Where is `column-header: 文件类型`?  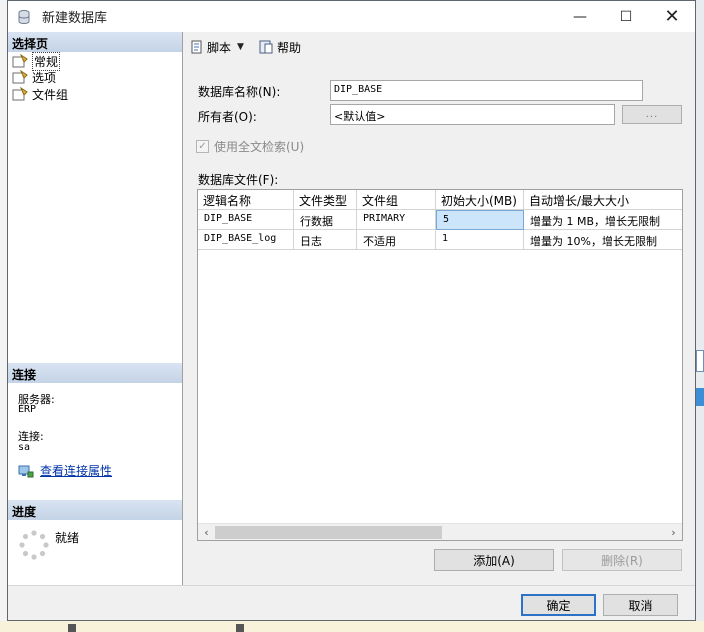
column-header: 文件类型 is located at coordinates (325, 200).